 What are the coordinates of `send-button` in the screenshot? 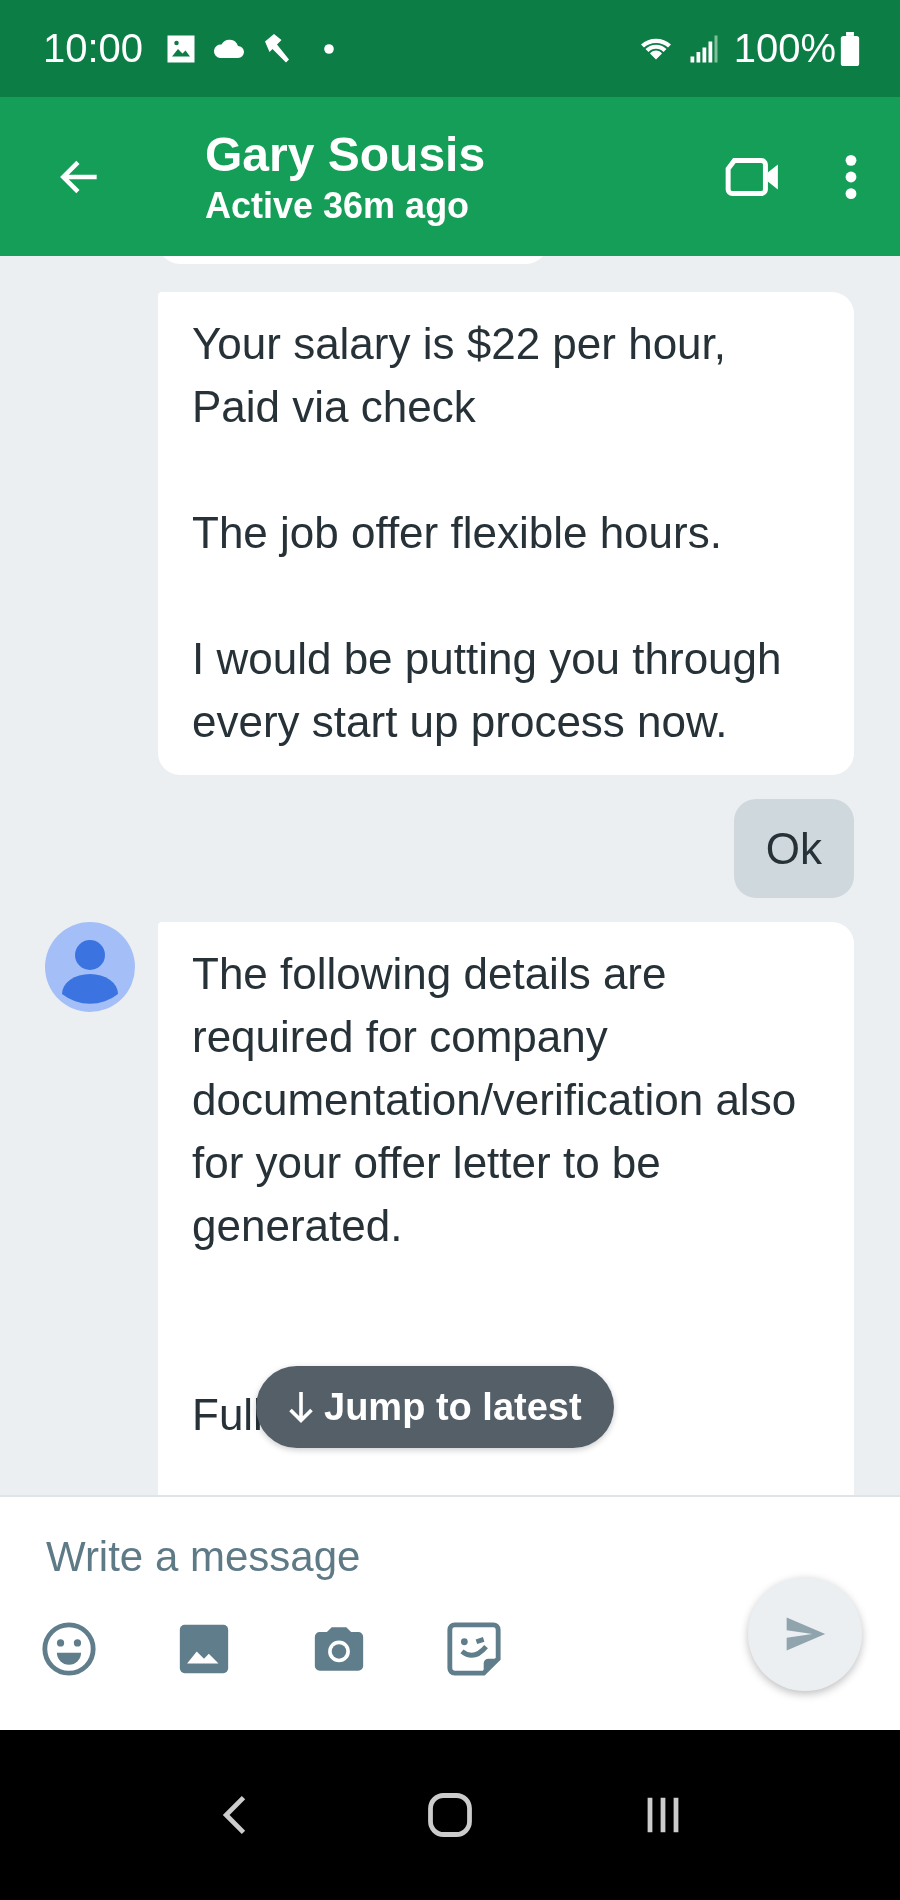 It's located at (805, 1634).